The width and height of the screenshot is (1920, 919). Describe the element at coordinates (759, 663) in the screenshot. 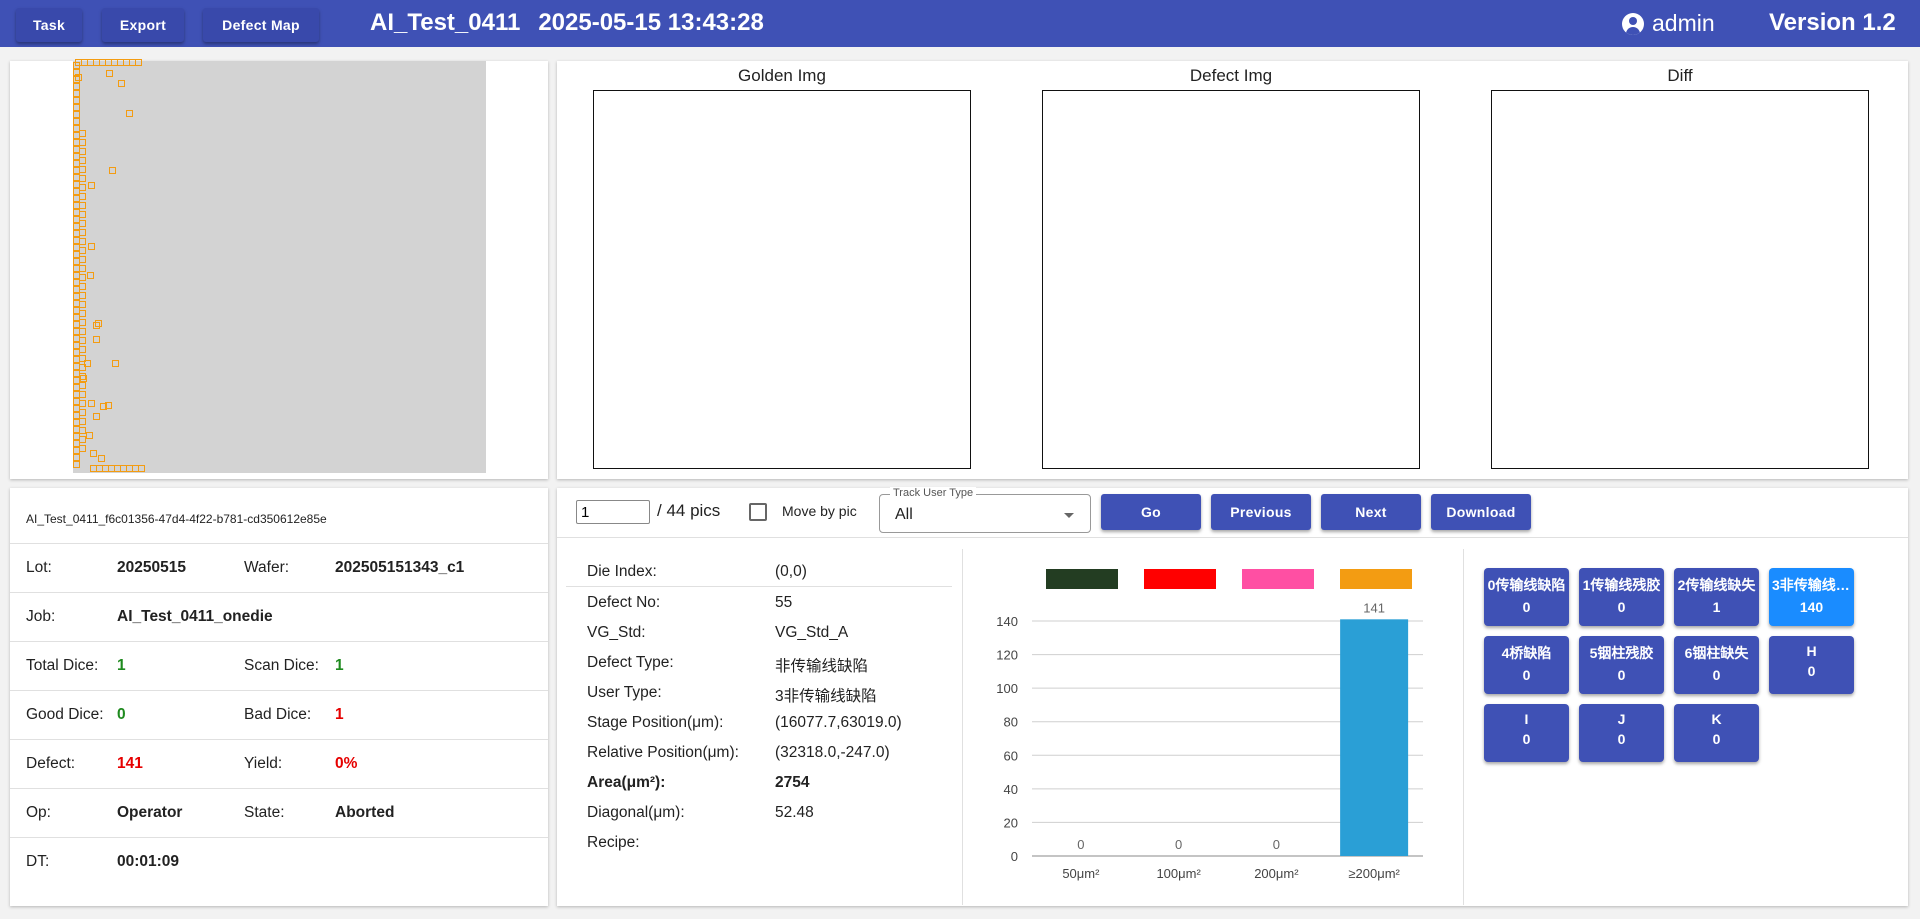

I see `detail-defect-type: Defect Type: 非传输线缺陷` at that location.